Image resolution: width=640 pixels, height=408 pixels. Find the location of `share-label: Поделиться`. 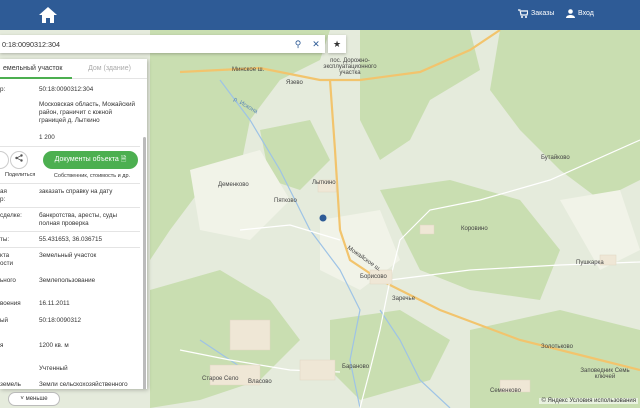

share-label: Поделиться is located at coordinates (20, 175).